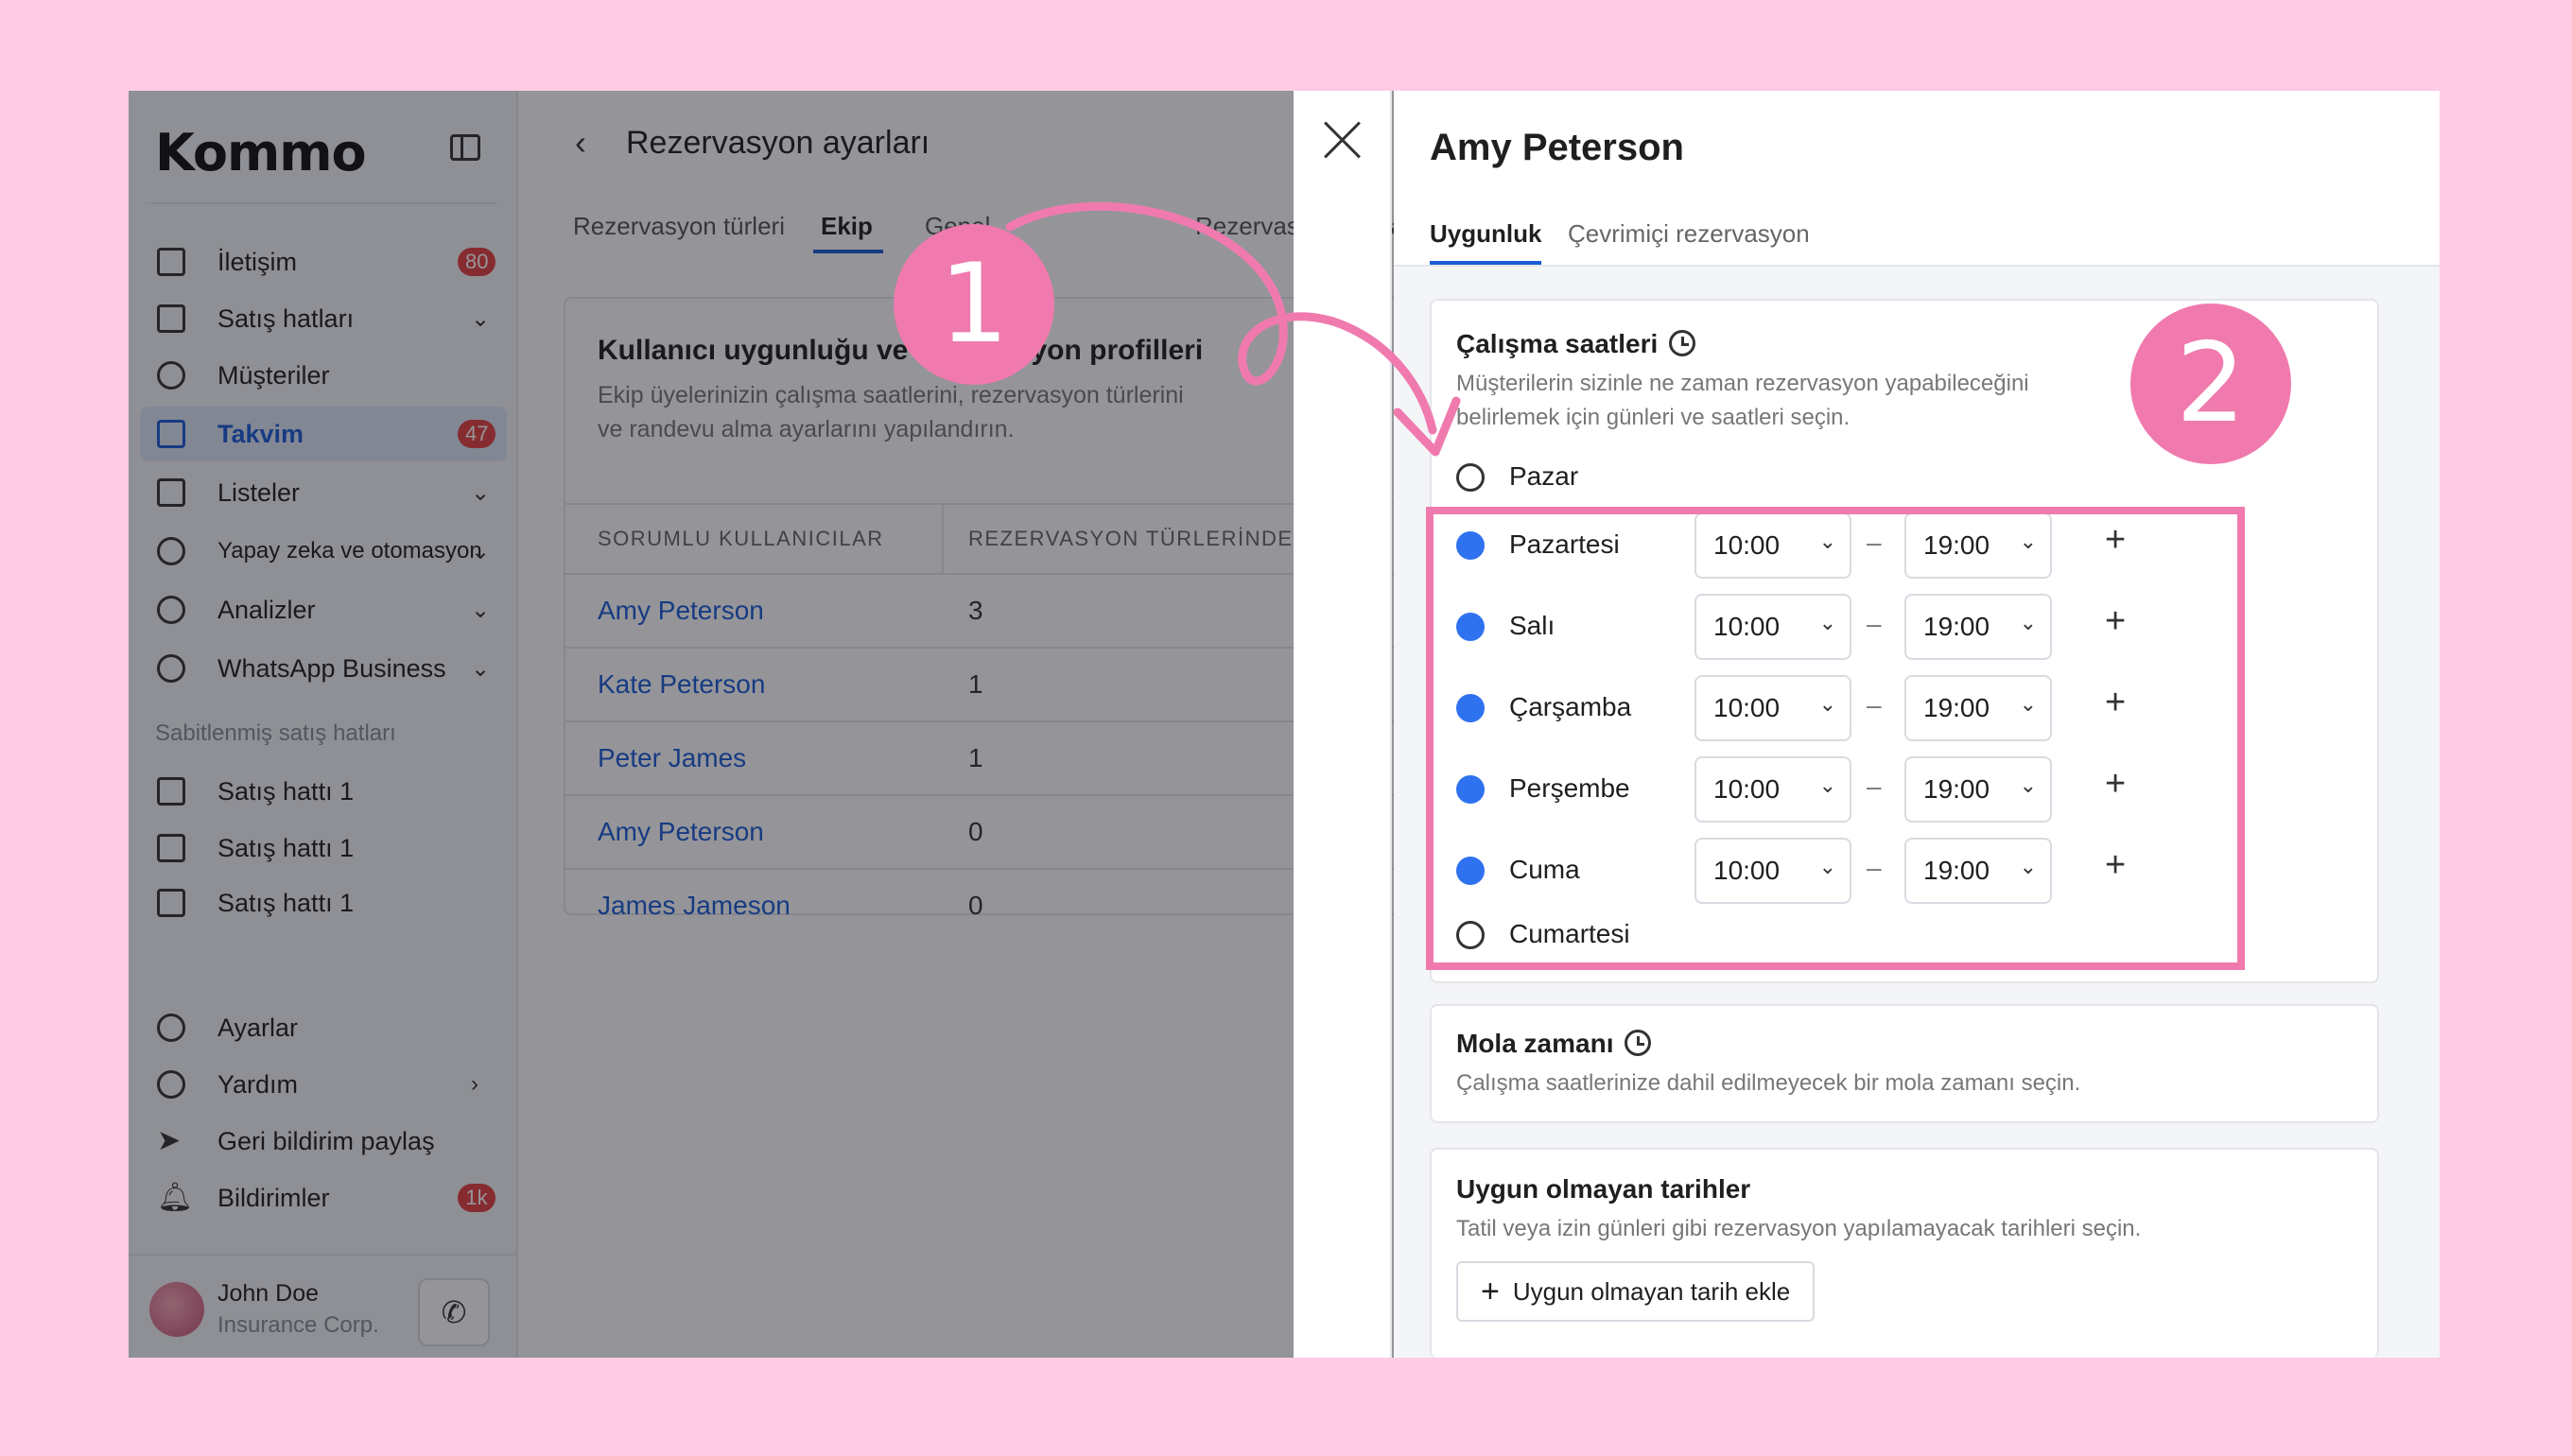 Image resolution: width=2572 pixels, height=1456 pixels. Describe the element at coordinates (1343, 140) in the screenshot. I see `close-icon` at that location.